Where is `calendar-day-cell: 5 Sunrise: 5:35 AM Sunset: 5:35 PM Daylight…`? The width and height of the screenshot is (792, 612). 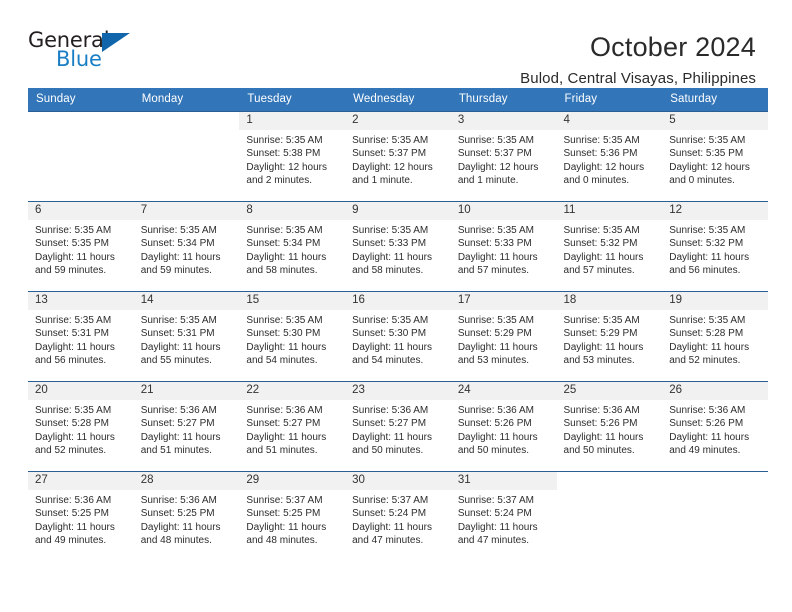
calendar-day-cell: 5 Sunrise: 5:35 AM Sunset: 5:35 PM Daylight… is located at coordinates (715, 156).